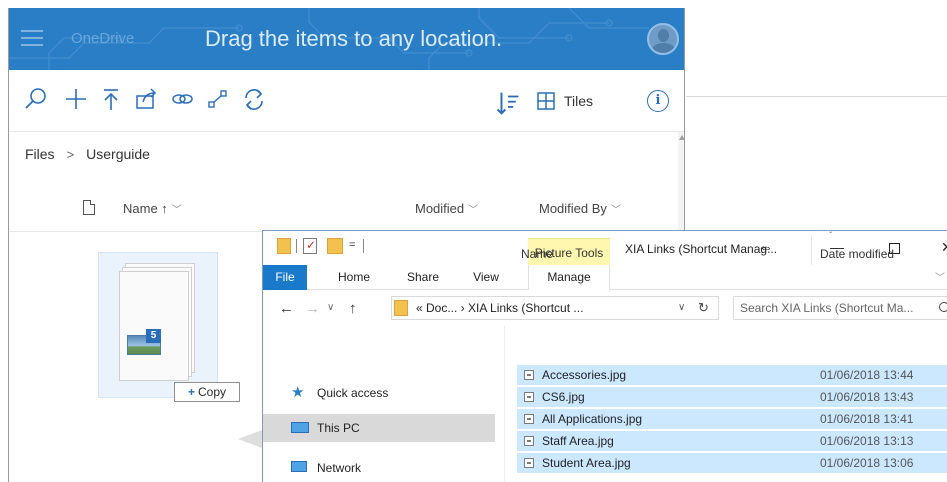 The height and width of the screenshot is (482, 947). I want to click on sync-icon, so click(254, 99).